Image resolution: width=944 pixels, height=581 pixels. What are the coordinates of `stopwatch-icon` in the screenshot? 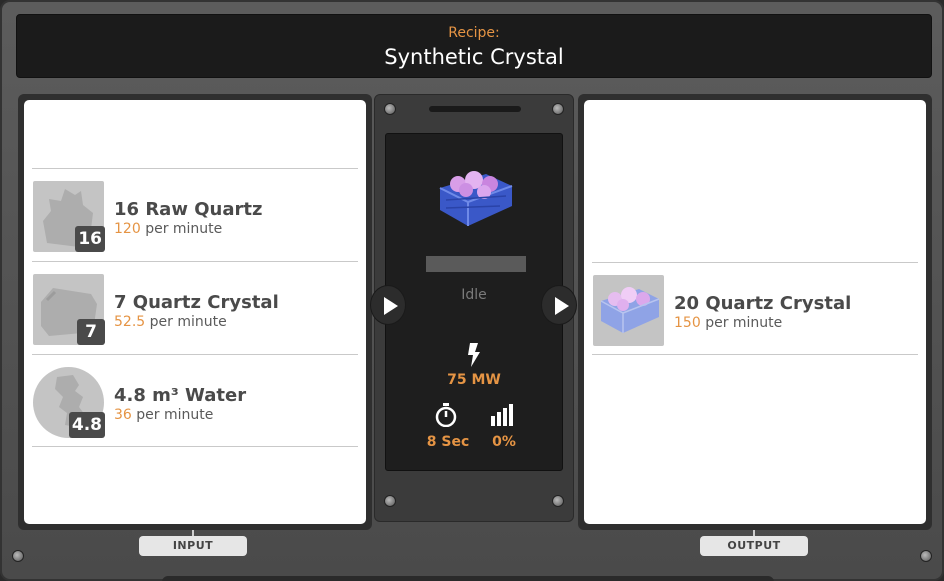 It's located at (446, 415).